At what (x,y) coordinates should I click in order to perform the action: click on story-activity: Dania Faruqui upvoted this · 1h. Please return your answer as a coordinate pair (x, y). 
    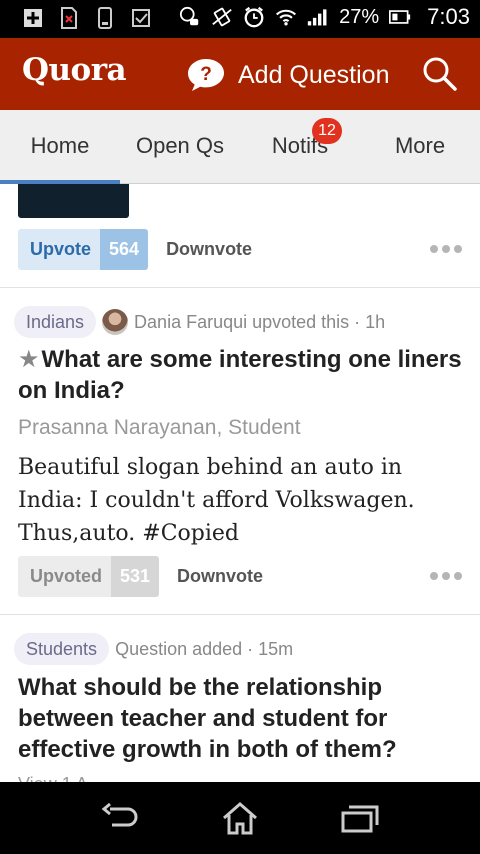
    Looking at the image, I should click on (260, 321).